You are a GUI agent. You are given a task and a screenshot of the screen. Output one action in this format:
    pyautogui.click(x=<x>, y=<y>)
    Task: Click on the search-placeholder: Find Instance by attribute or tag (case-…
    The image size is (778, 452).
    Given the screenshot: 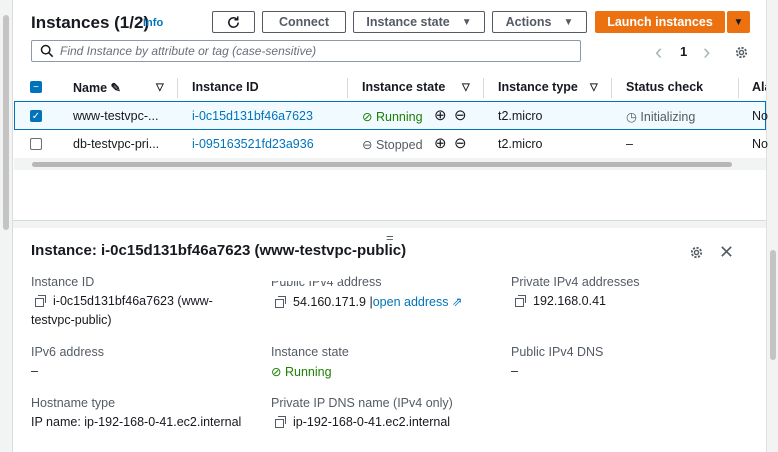 What is the action you would take?
    pyautogui.click(x=188, y=51)
    